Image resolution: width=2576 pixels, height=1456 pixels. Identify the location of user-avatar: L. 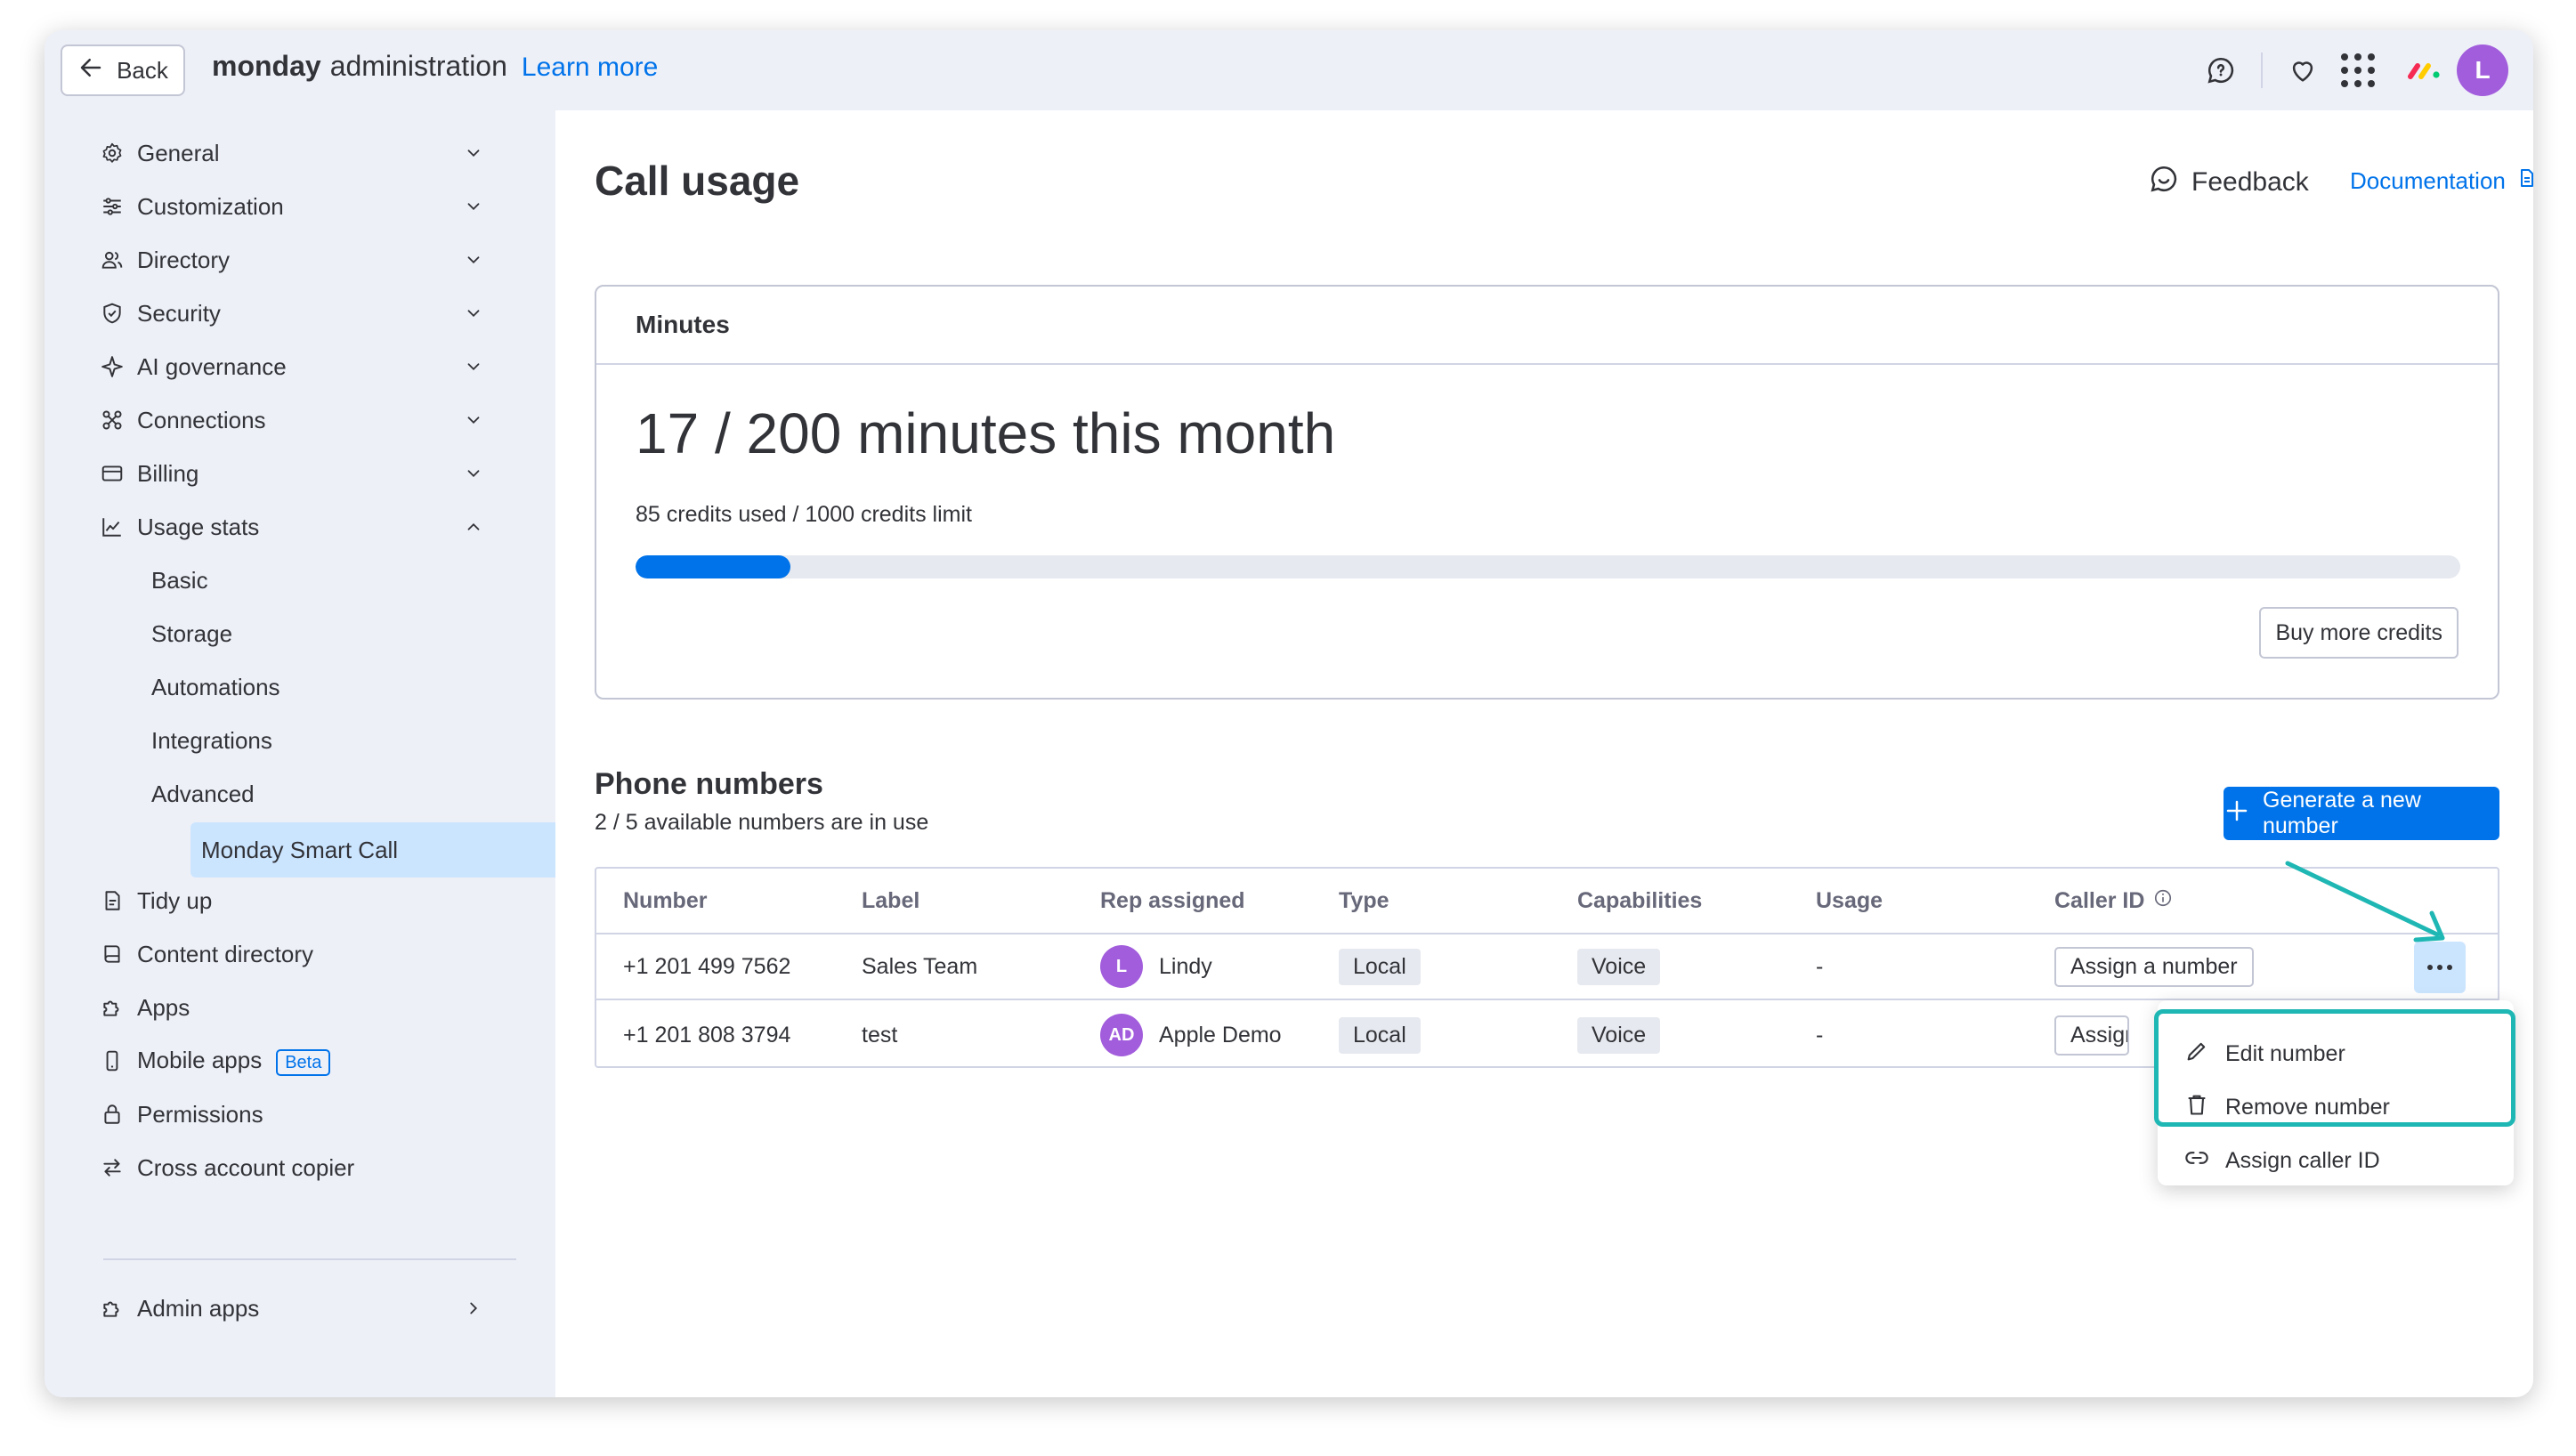
(2482, 70).